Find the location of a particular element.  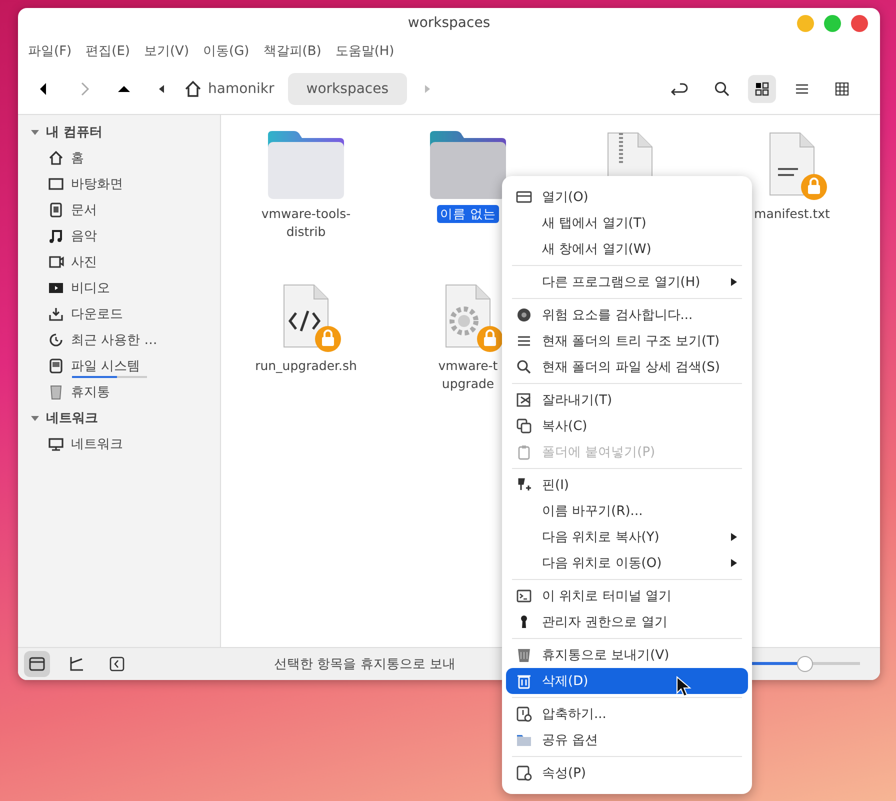

pin-icon is located at coordinates (524, 485).